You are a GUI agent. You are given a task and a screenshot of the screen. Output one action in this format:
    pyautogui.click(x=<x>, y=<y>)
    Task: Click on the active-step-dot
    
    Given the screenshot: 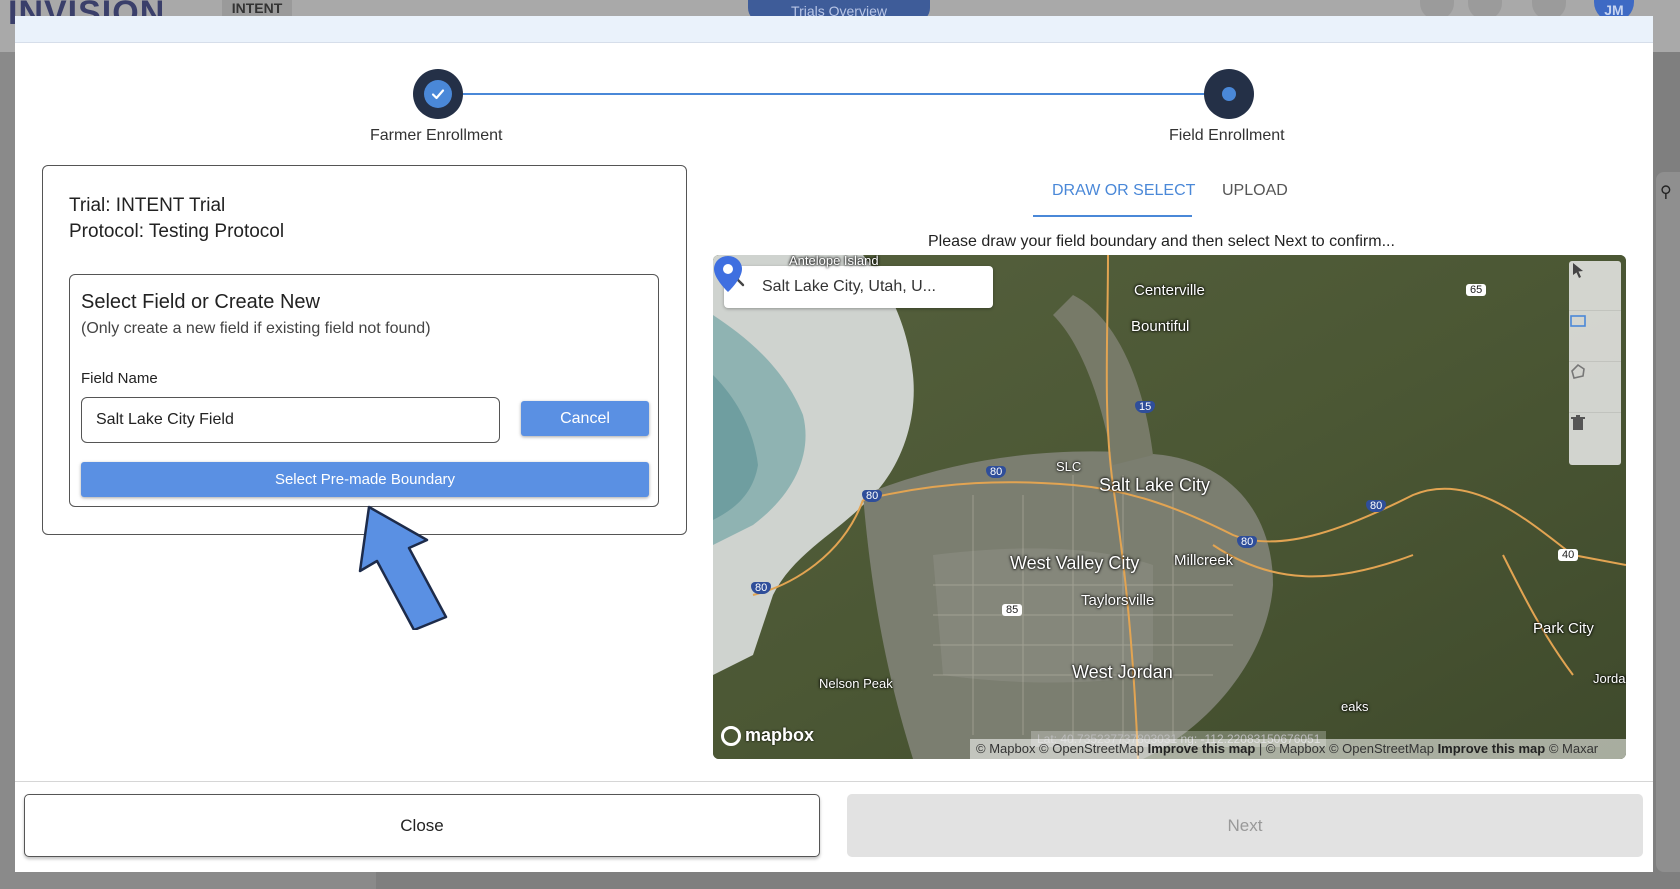 What is the action you would take?
    pyautogui.click(x=1229, y=94)
    